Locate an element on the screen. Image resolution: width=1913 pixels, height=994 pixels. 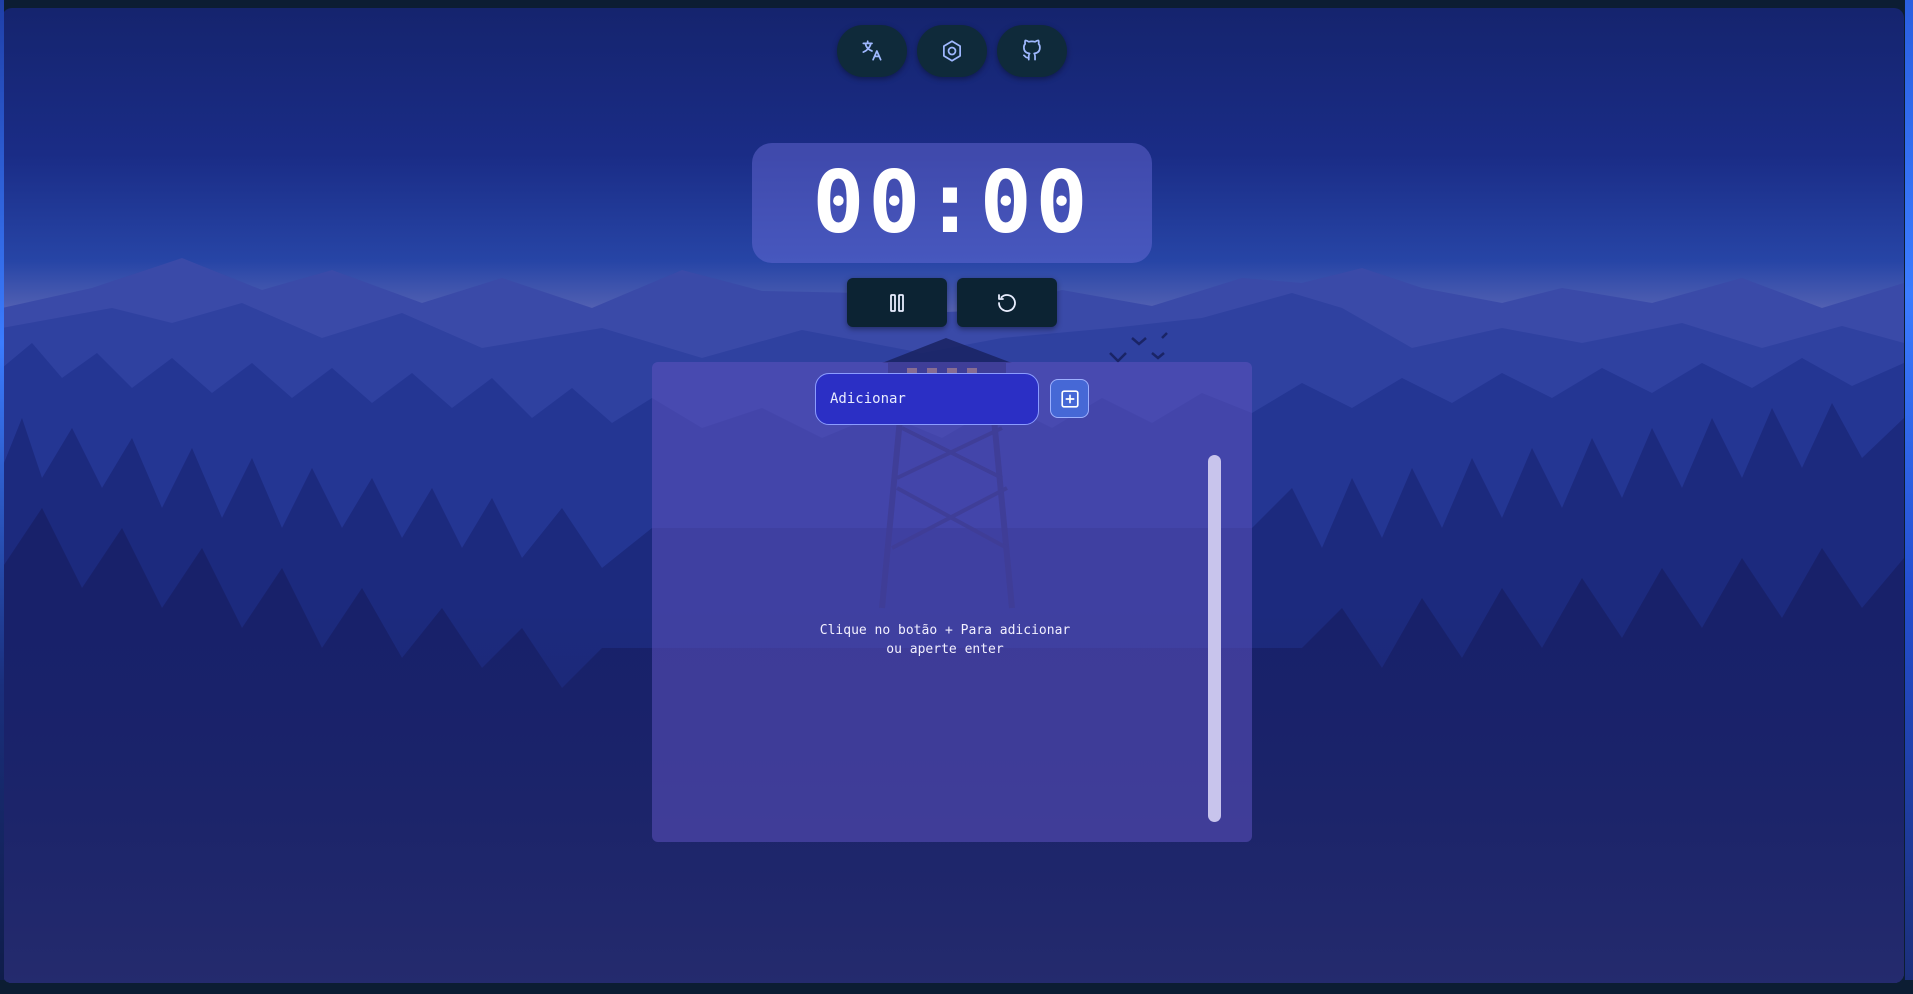
github-icon is located at coordinates (1032, 50).